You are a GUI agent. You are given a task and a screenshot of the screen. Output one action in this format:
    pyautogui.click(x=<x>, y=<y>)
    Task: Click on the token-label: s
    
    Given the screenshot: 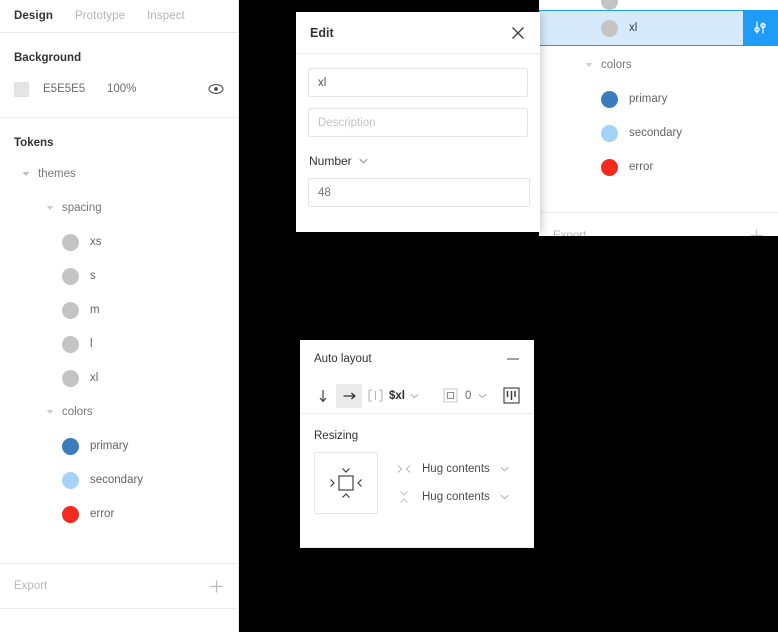 What is the action you would take?
    pyautogui.click(x=93, y=276)
    